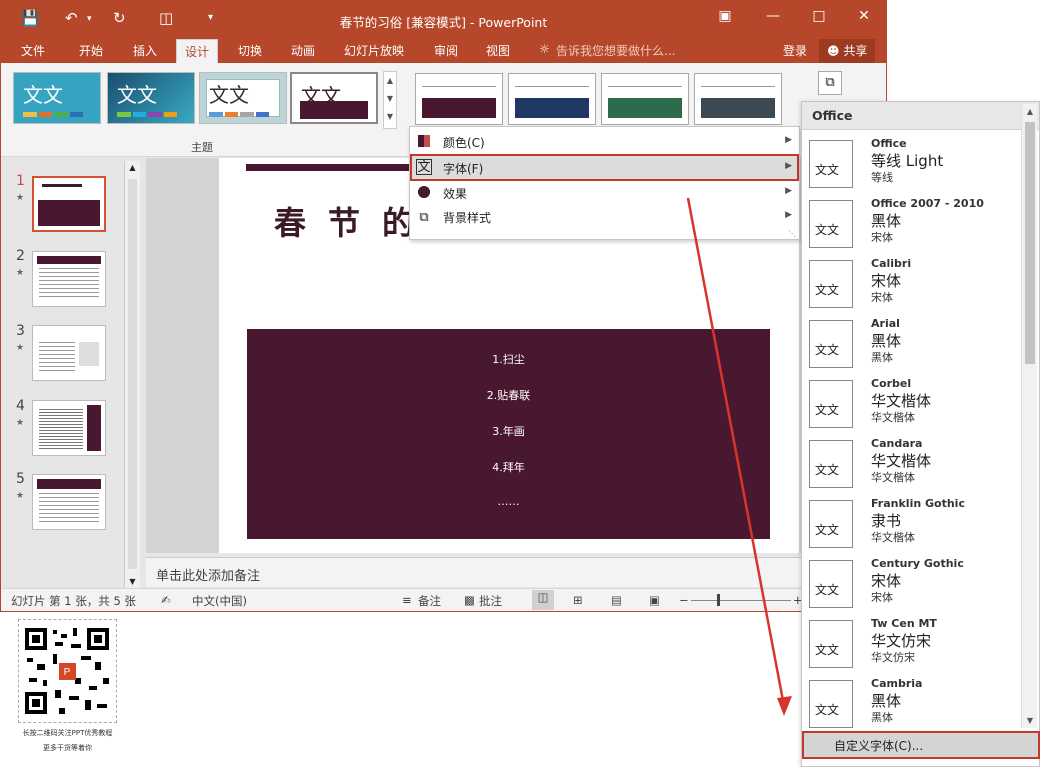 Image resolution: width=1040 pixels, height=767 pixels. What do you see at coordinates (864, 16) in the screenshot?
I see `close-icon: ✕` at bounding box center [864, 16].